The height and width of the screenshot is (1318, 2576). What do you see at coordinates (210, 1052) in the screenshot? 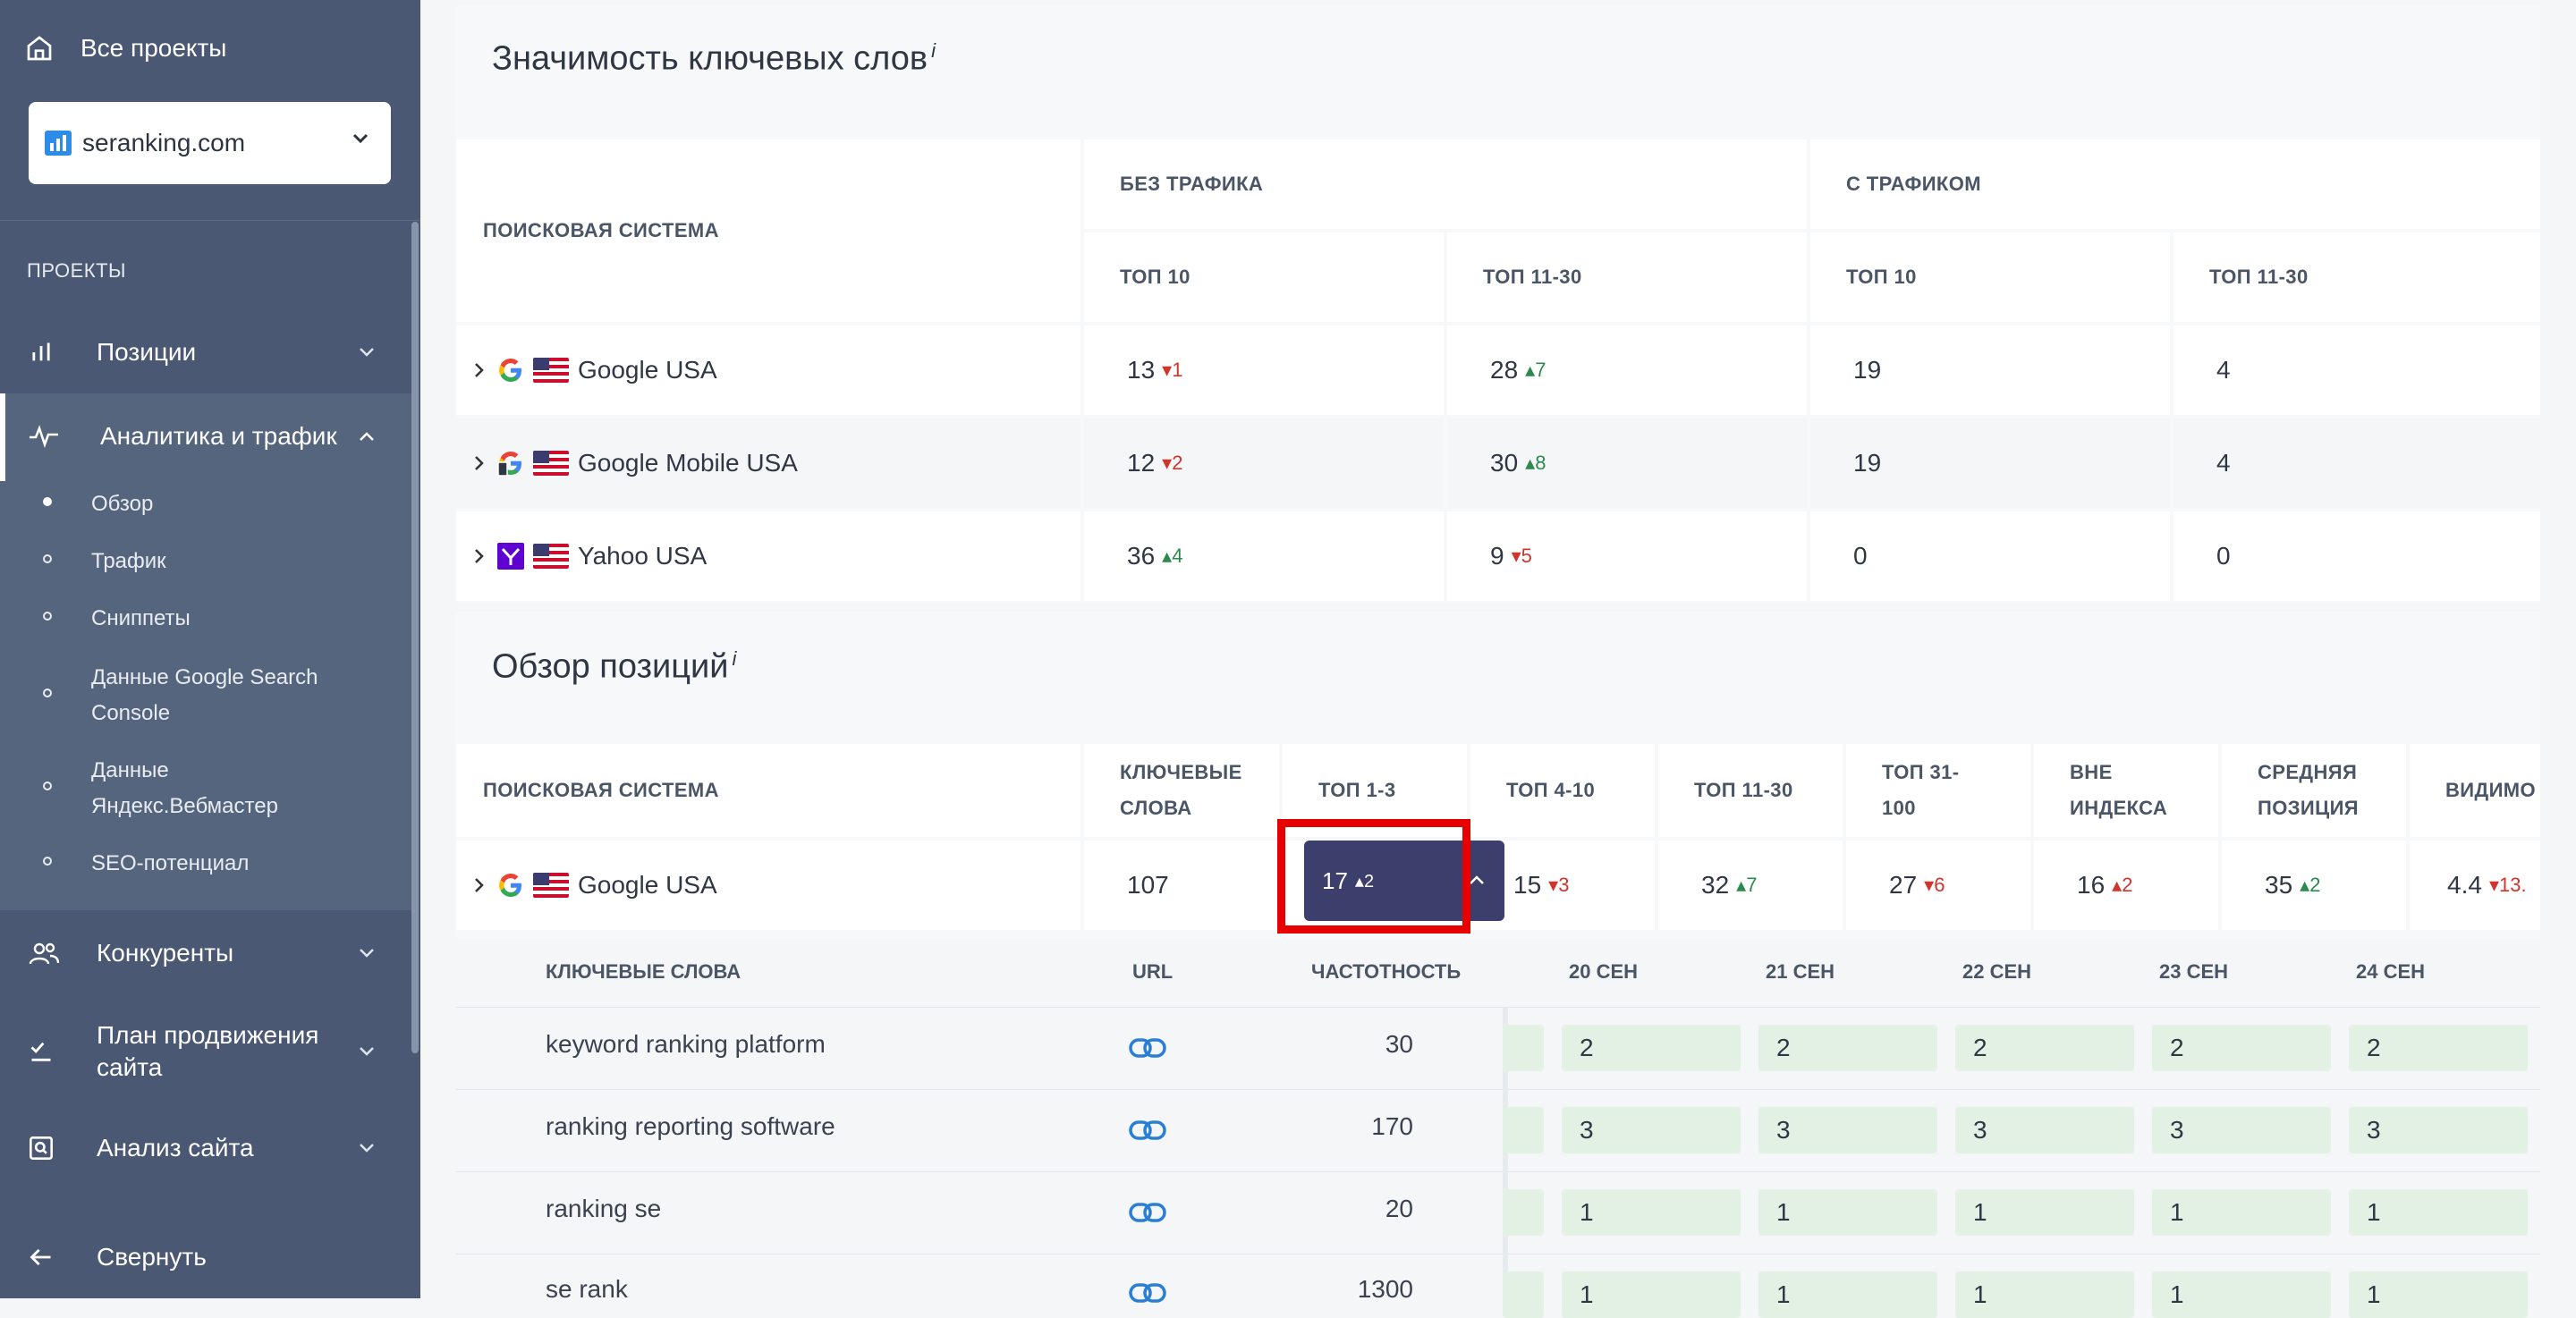
I see `sidebar-item-plan: План продвижения сайта` at bounding box center [210, 1052].